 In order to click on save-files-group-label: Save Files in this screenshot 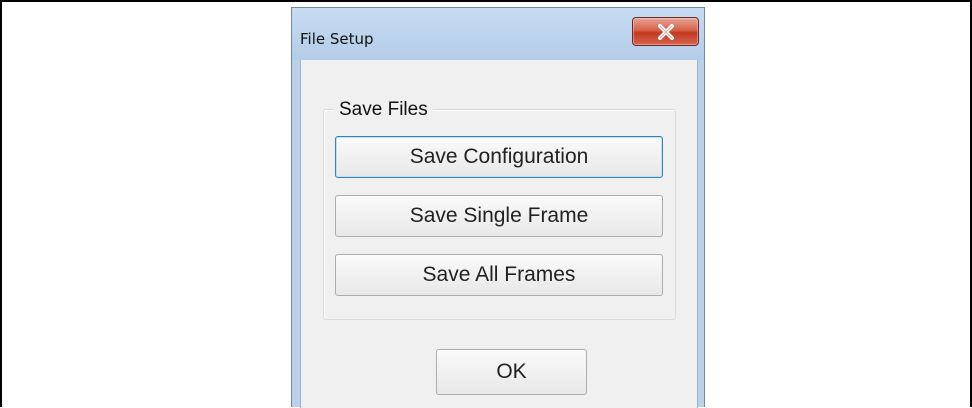, I will do `click(383, 110)`.